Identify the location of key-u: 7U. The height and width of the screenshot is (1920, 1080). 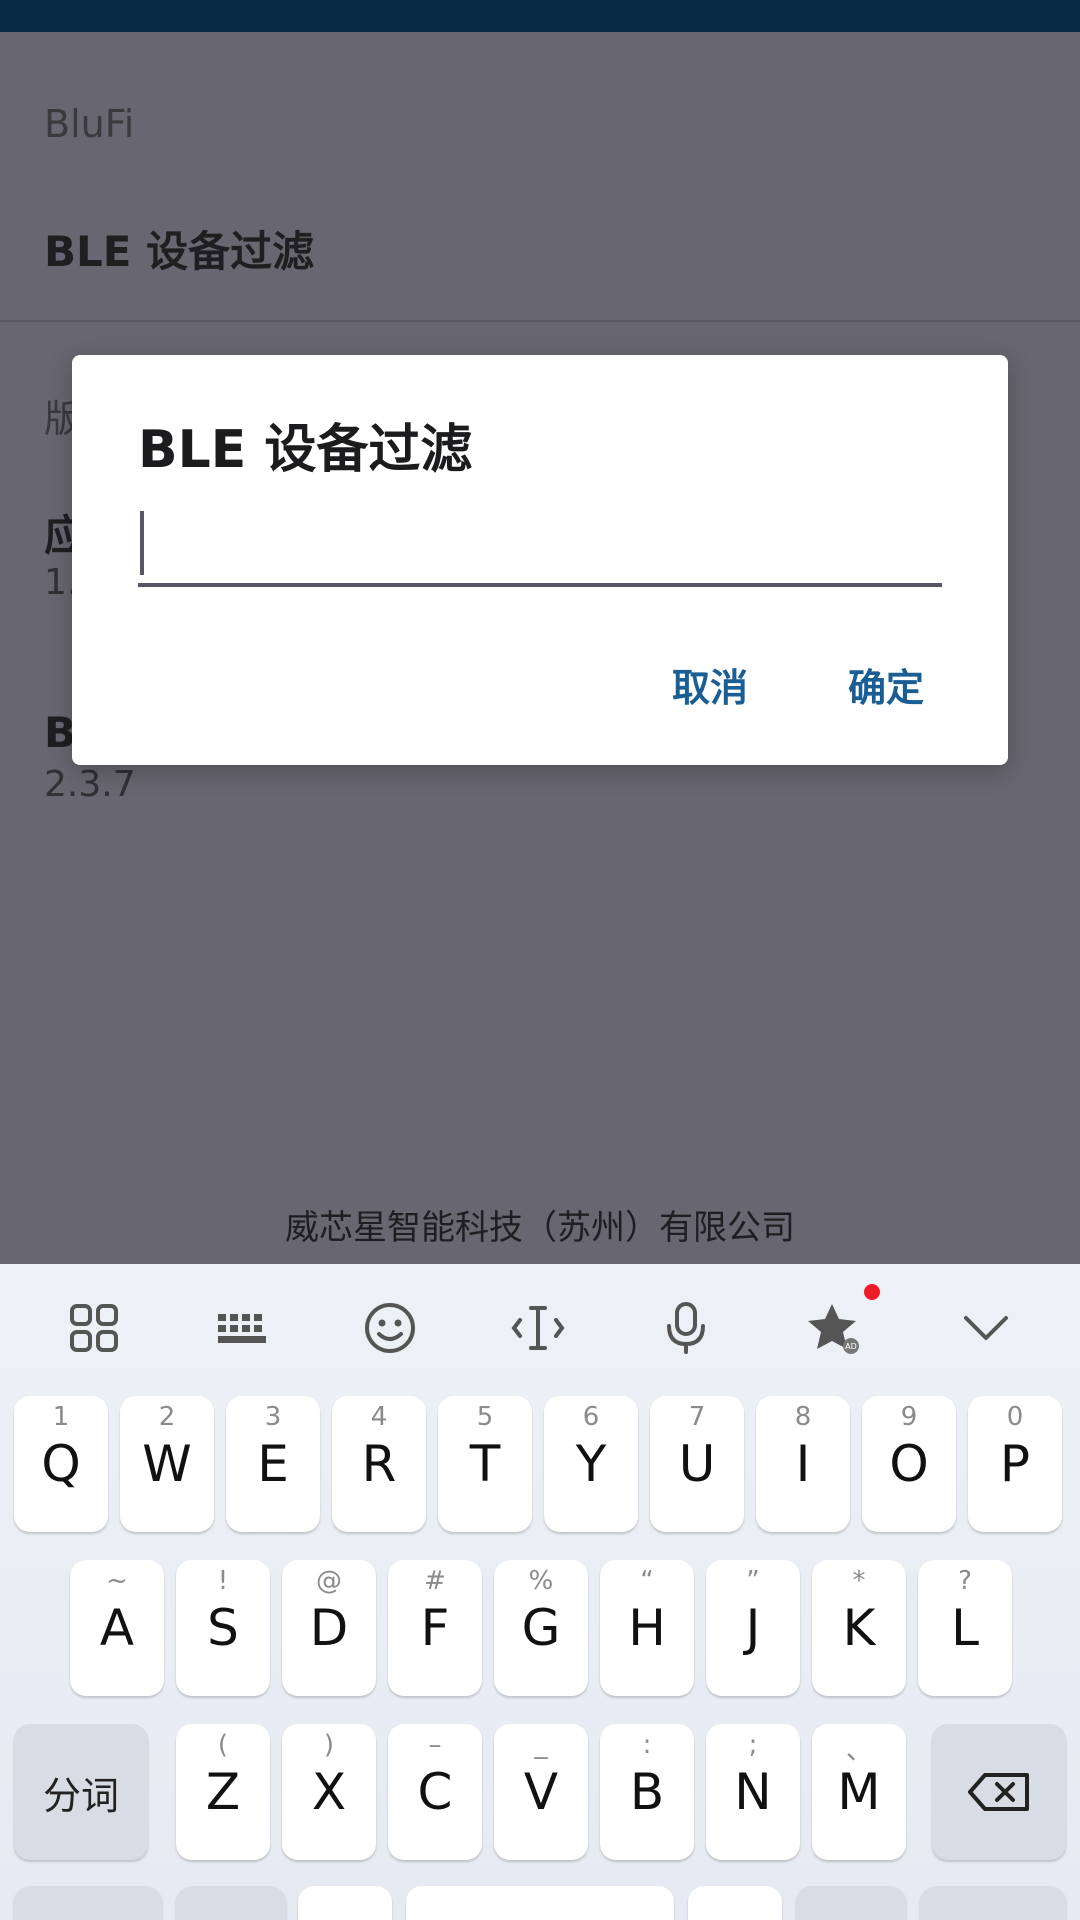
(697, 1464).